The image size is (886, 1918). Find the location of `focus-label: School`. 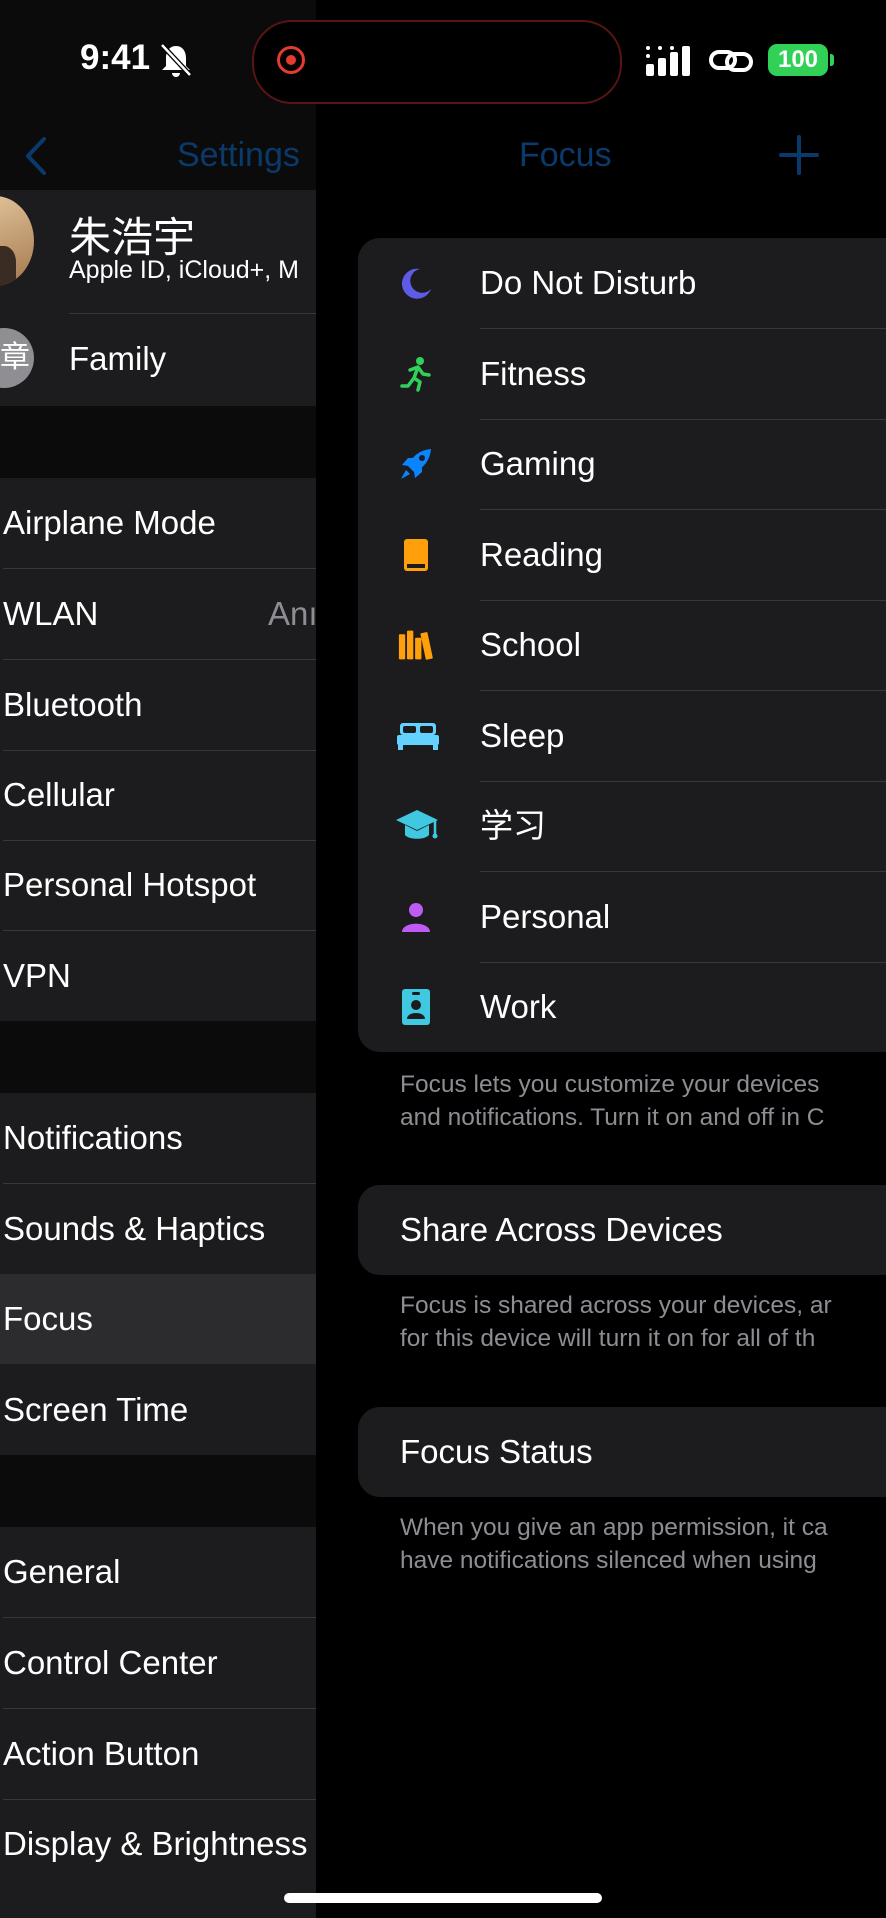

focus-label: School is located at coordinates (530, 644).